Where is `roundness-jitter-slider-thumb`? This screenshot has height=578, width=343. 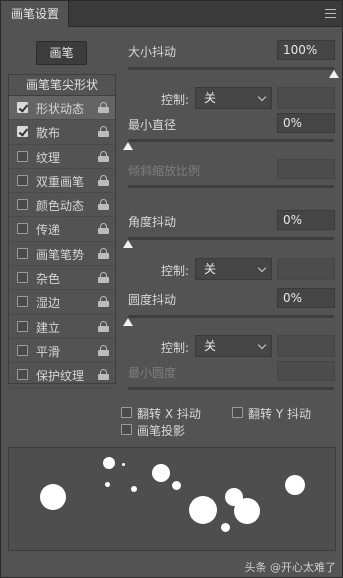 roundness-jitter-slider-thumb is located at coordinates (128, 322).